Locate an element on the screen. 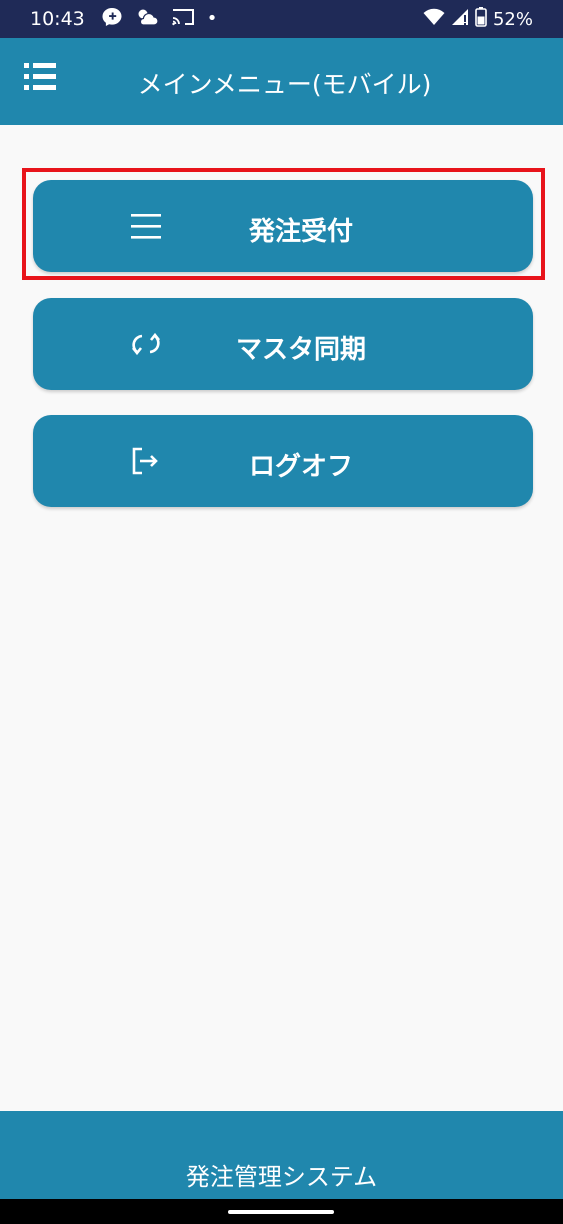 The image size is (563, 1224). signal-icon is located at coordinates (460, 19).